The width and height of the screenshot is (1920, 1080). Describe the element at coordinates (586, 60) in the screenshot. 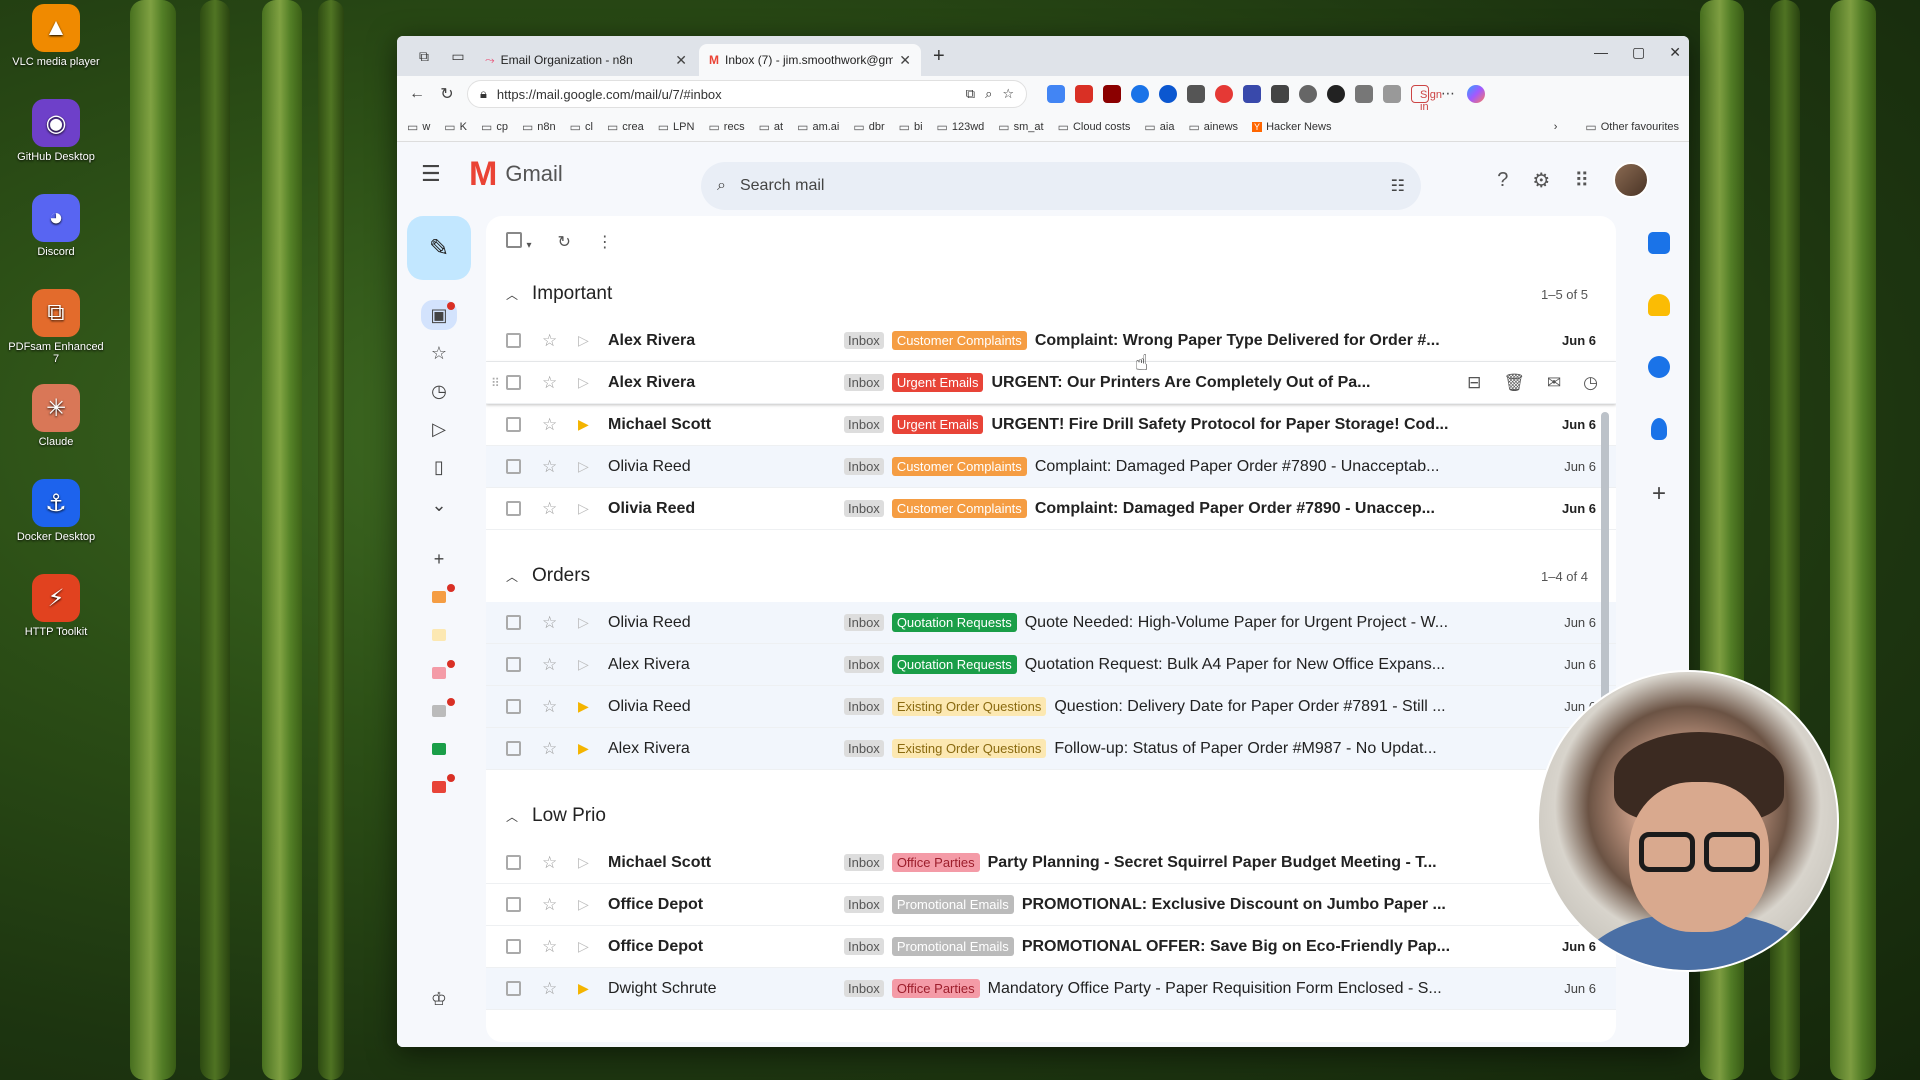

I see `tab-n8n: ⤳ Email Organization - n8n ✕` at that location.